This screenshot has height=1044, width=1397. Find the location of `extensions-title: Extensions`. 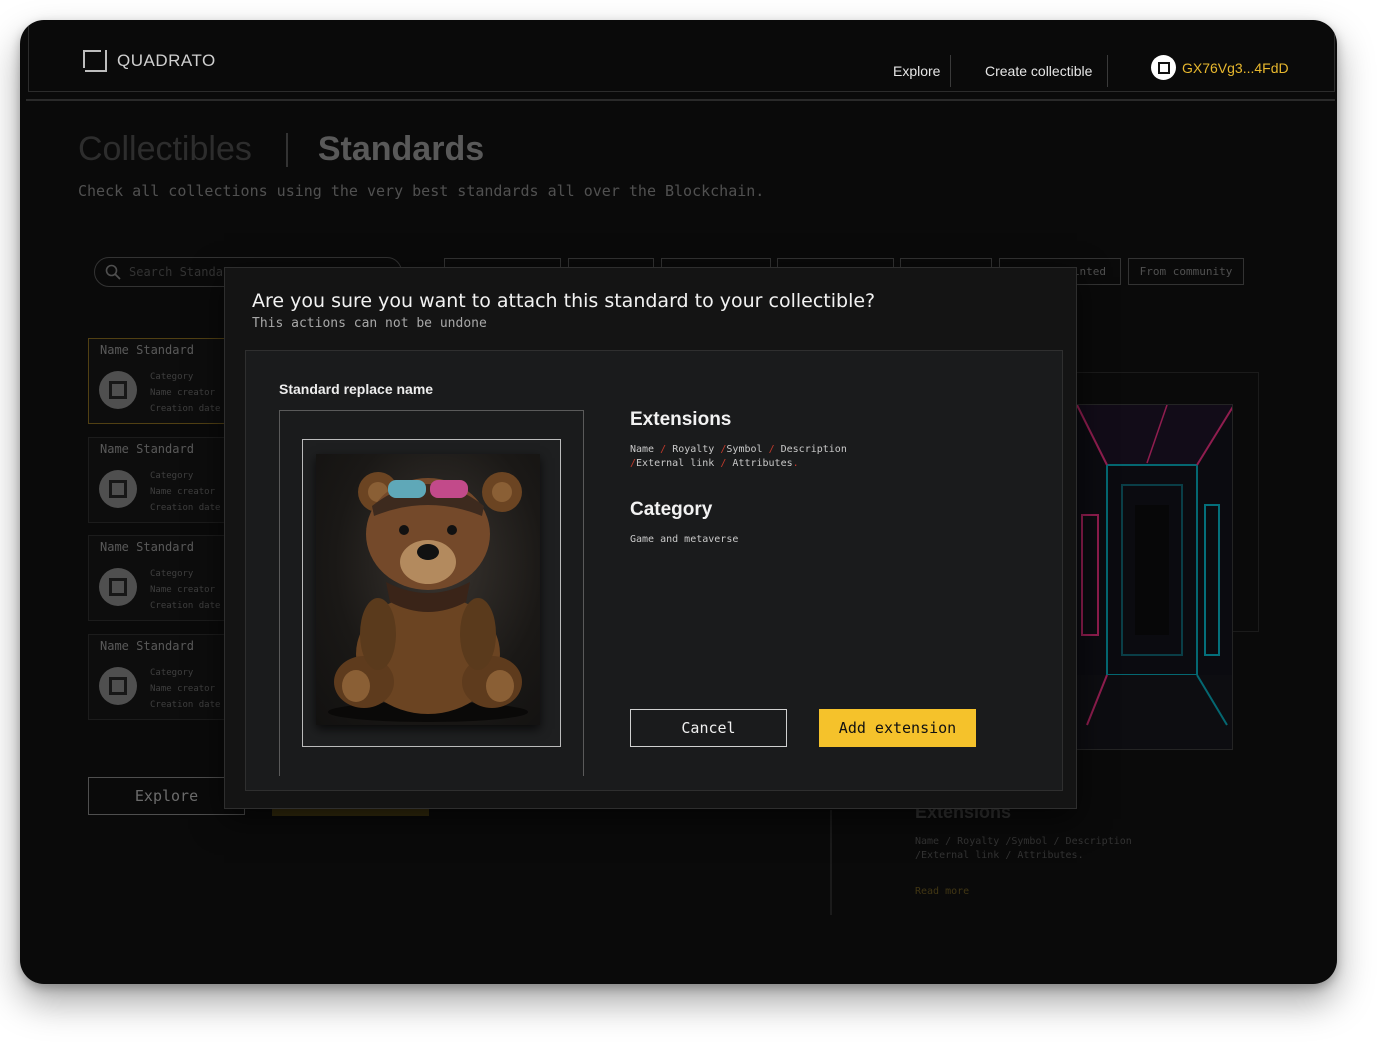

extensions-title: Extensions is located at coordinates (681, 419).